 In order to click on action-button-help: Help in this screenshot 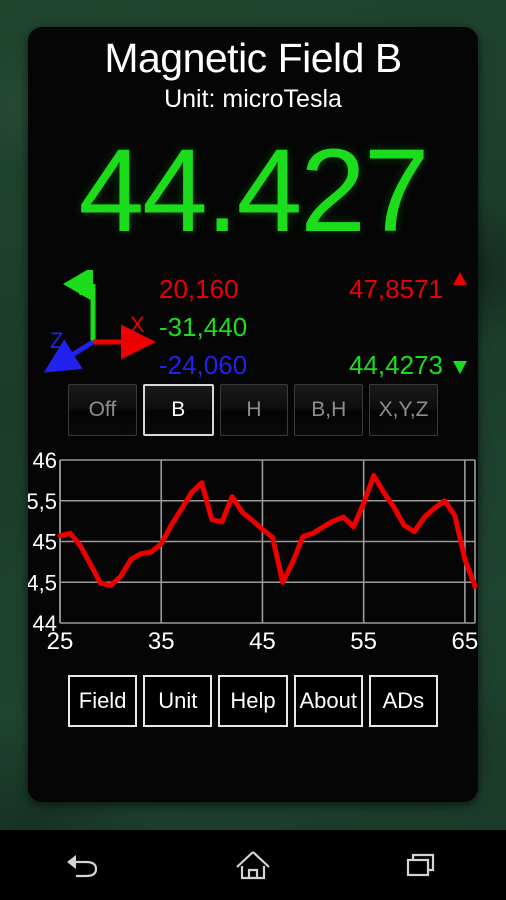, I will do `click(253, 701)`.